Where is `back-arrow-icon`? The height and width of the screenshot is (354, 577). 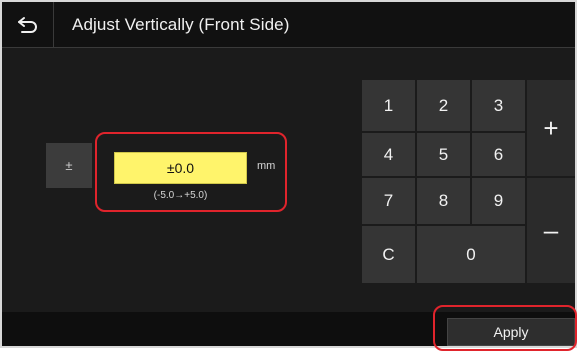
back-arrow-icon is located at coordinates (28, 25).